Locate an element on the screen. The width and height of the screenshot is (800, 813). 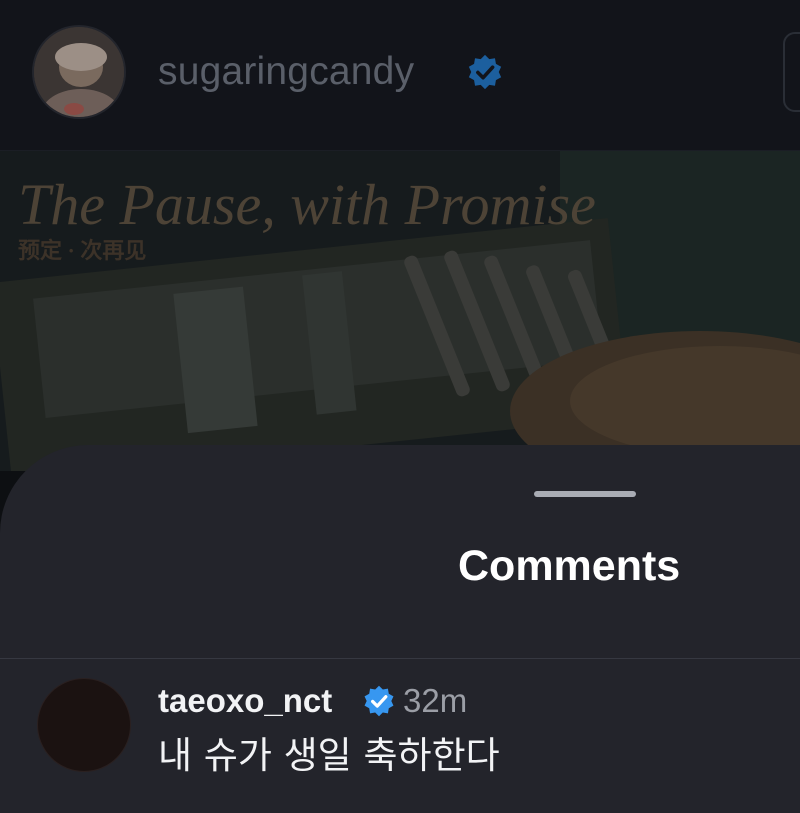
author-username: sugaringcandy is located at coordinates (286, 72).